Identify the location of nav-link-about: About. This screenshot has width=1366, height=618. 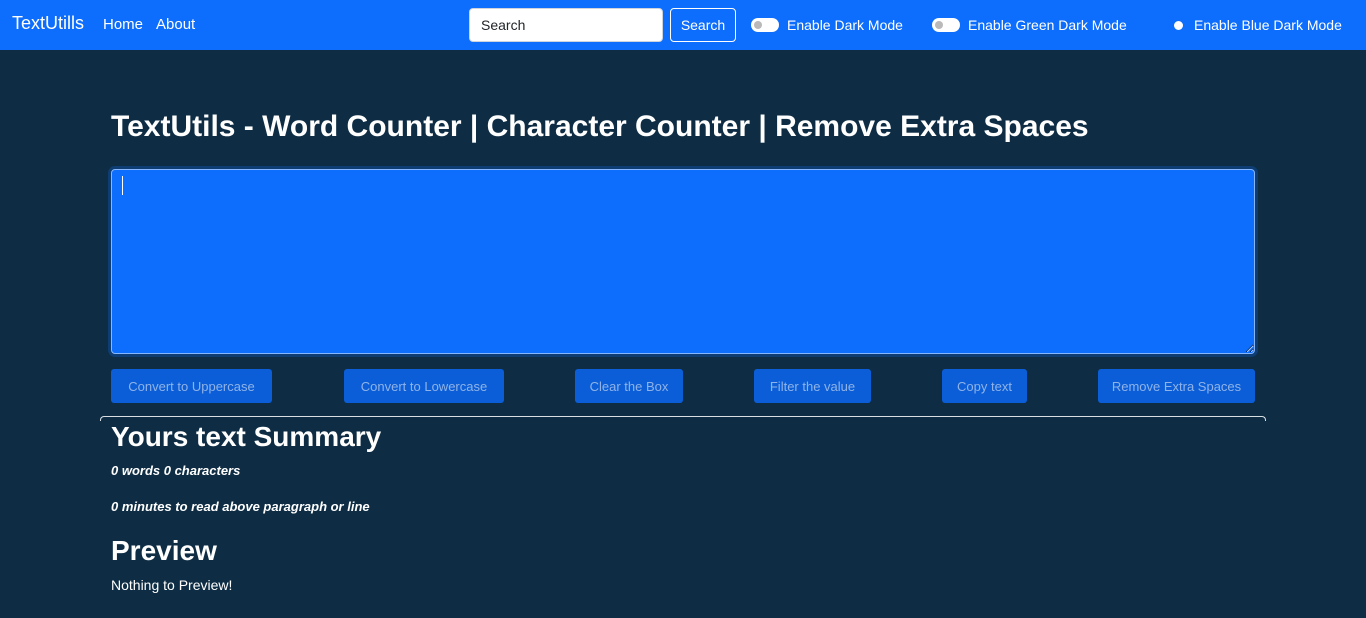
(175, 24).